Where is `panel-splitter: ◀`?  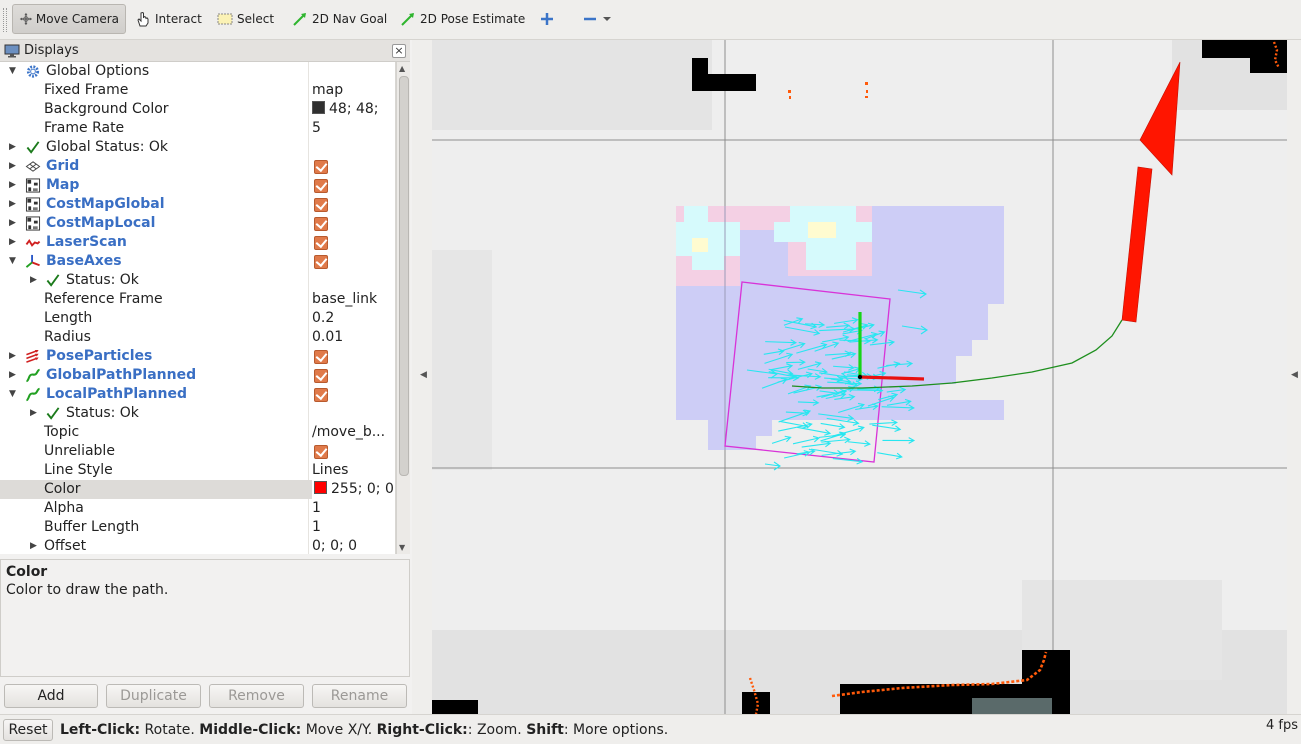
panel-splitter: ◀ is located at coordinates (422, 377).